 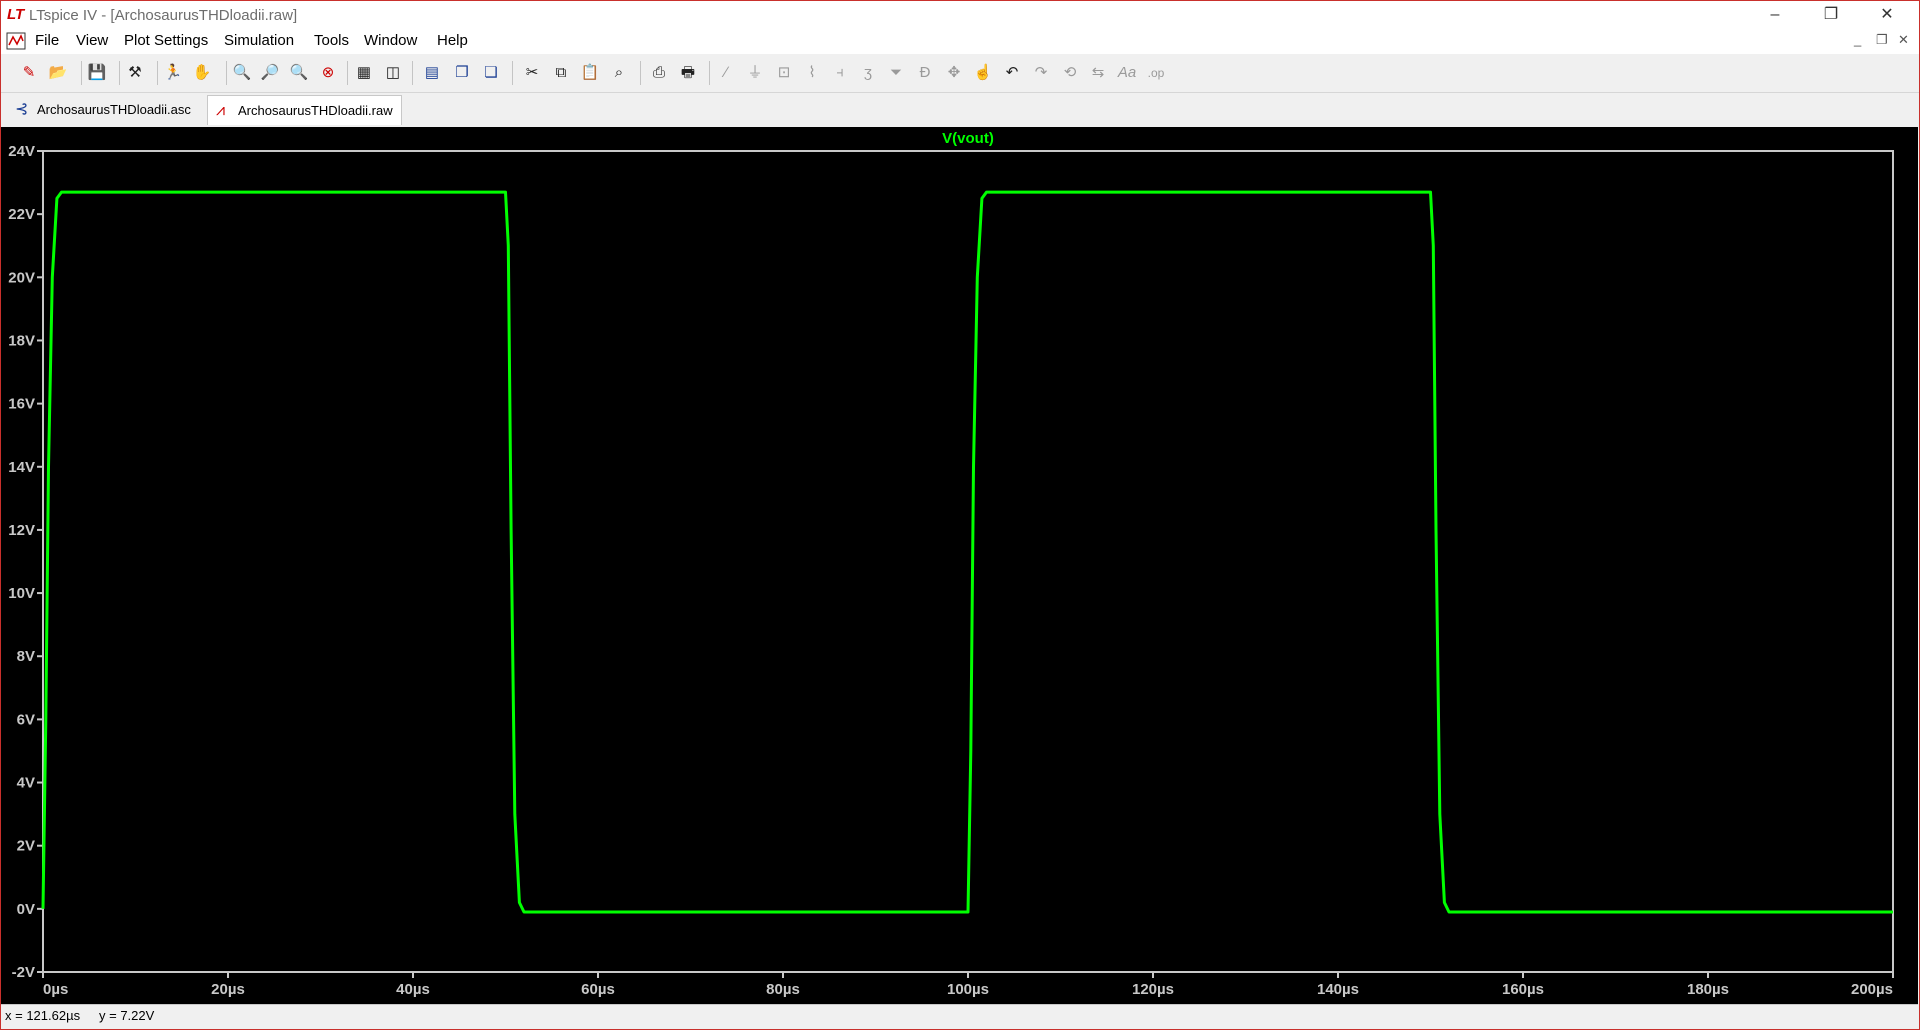 What do you see at coordinates (328, 73) in the screenshot?
I see `zoom-cancel-icon: ⊗` at bounding box center [328, 73].